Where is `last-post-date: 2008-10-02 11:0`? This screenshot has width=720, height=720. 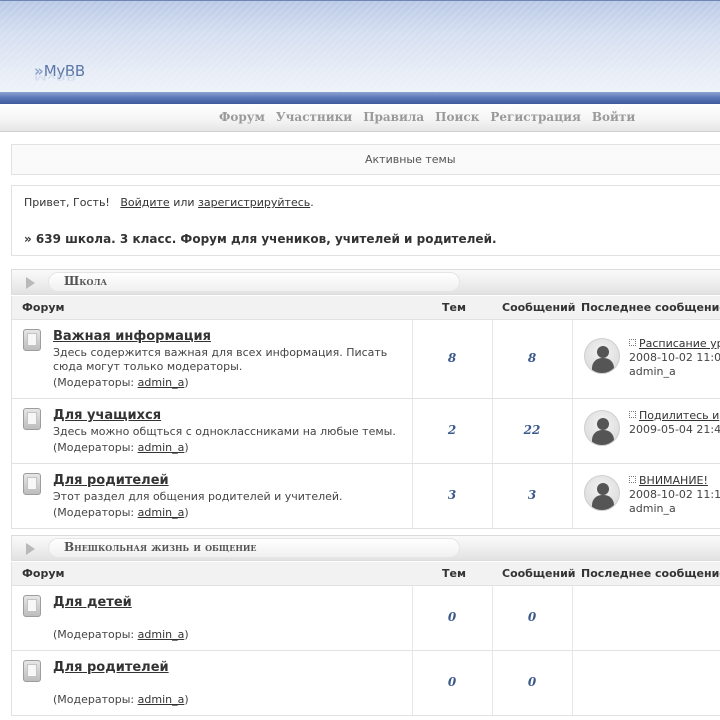
last-post-date: 2008-10-02 11:0 is located at coordinates (674, 357).